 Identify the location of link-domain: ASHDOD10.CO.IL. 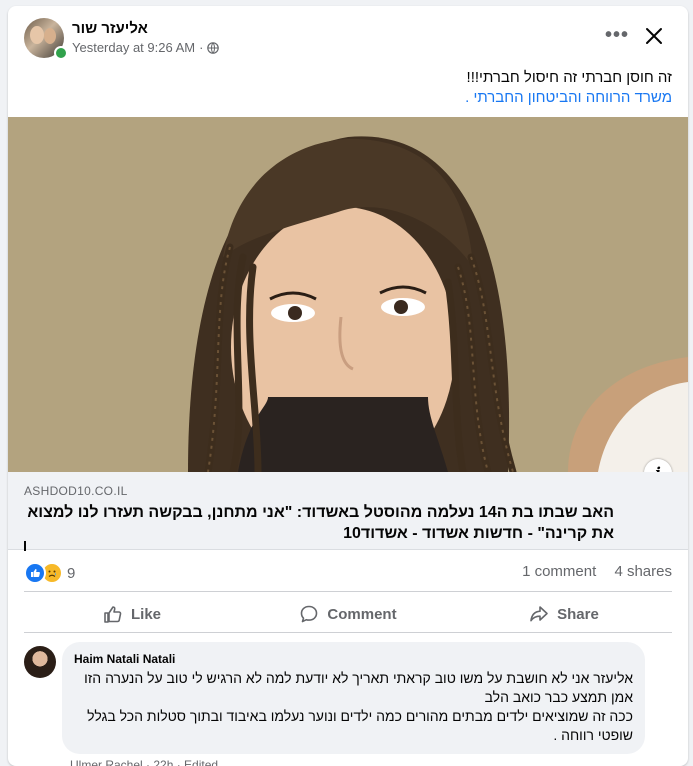
(76, 491).